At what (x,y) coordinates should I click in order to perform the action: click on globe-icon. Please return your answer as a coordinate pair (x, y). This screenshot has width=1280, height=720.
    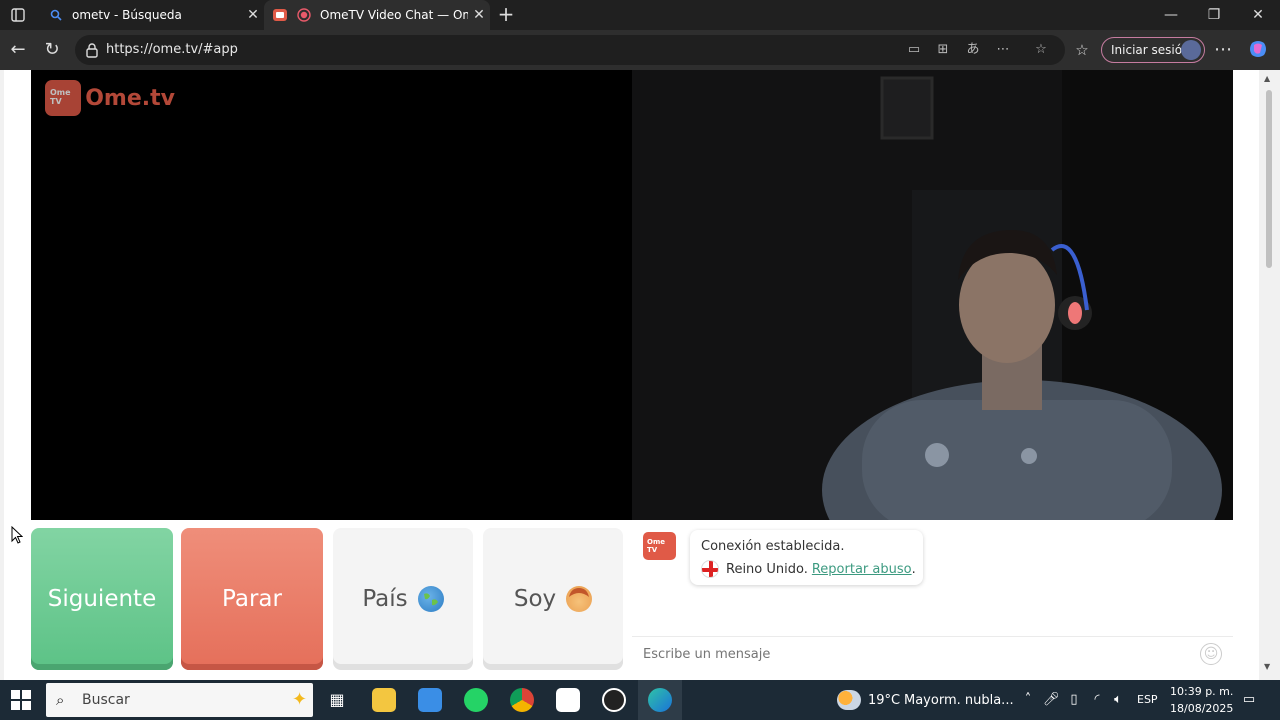
    Looking at the image, I should click on (430, 599).